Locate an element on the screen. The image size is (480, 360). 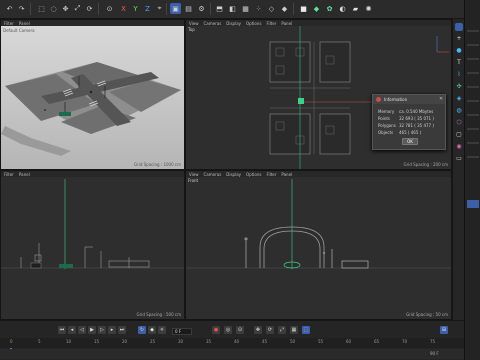
material-icon: ◉ is located at coordinates (459, 147).